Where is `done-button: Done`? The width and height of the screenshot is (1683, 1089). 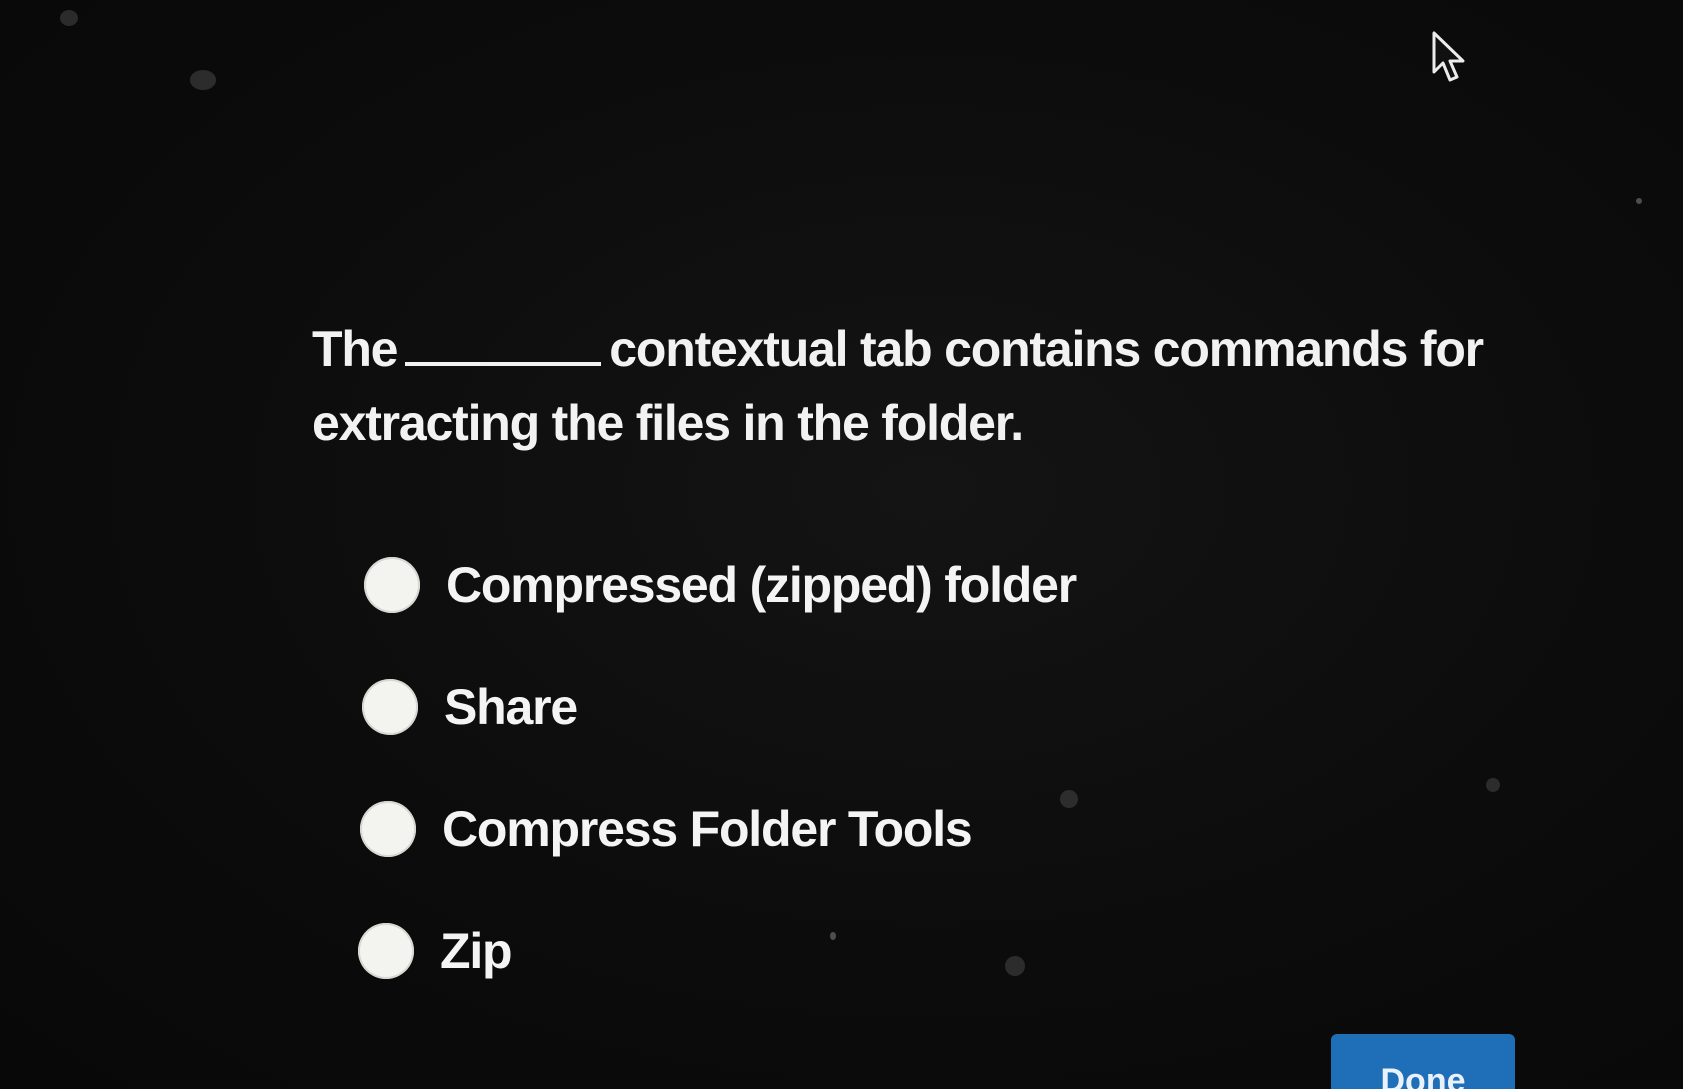
done-button: Done is located at coordinates (1423, 1061).